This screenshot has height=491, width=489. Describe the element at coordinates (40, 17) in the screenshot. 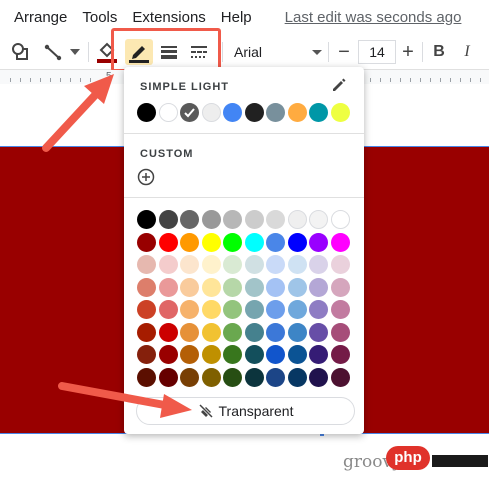

I see `menu-arrange: Arrange` at that location.